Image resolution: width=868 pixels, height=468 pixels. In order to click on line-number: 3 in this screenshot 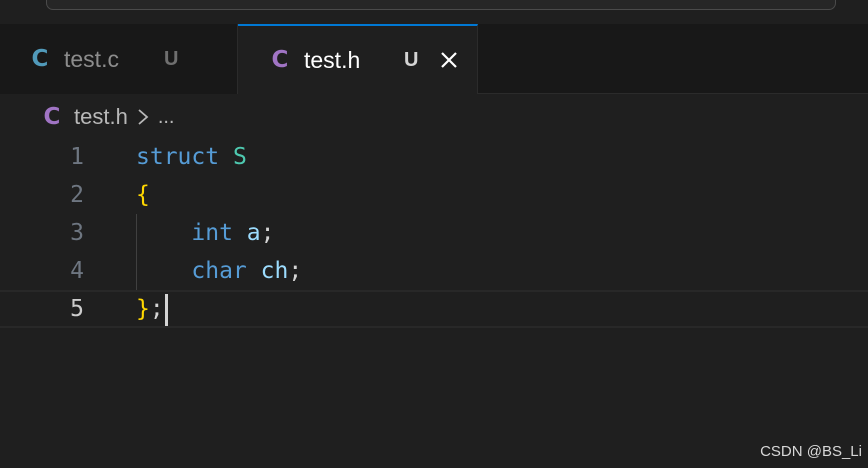, I will do `click(77, 233)`.